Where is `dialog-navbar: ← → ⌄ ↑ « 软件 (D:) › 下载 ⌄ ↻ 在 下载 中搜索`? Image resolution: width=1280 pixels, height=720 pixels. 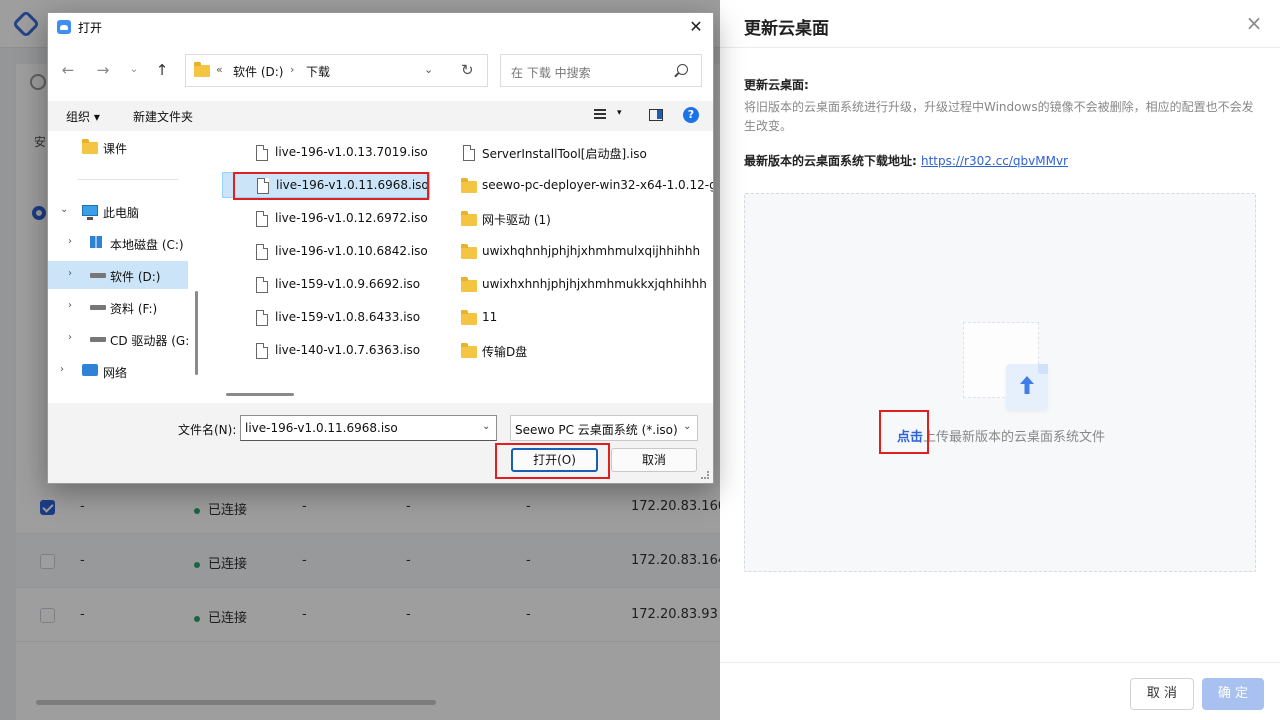 dialog-navbar: ← → ⌄ ↑ « 软件 (D:) › 下载 ⌄ ↻ 在 下载 中搜索 is located at coordinates (380, 71).